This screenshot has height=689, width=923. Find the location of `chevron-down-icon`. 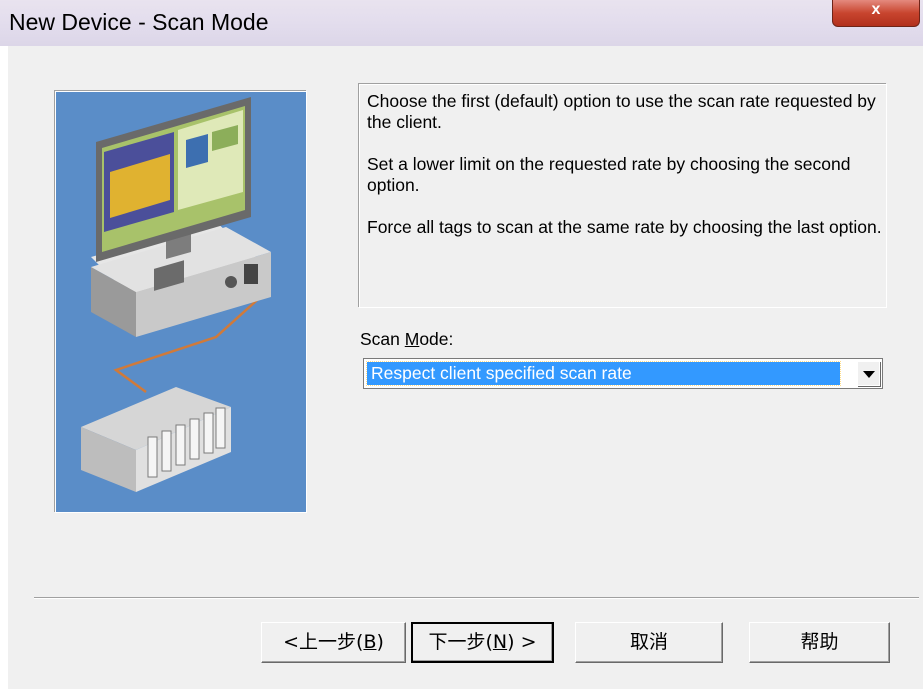

chevron-down-icon is located at coordinates (868, 373).